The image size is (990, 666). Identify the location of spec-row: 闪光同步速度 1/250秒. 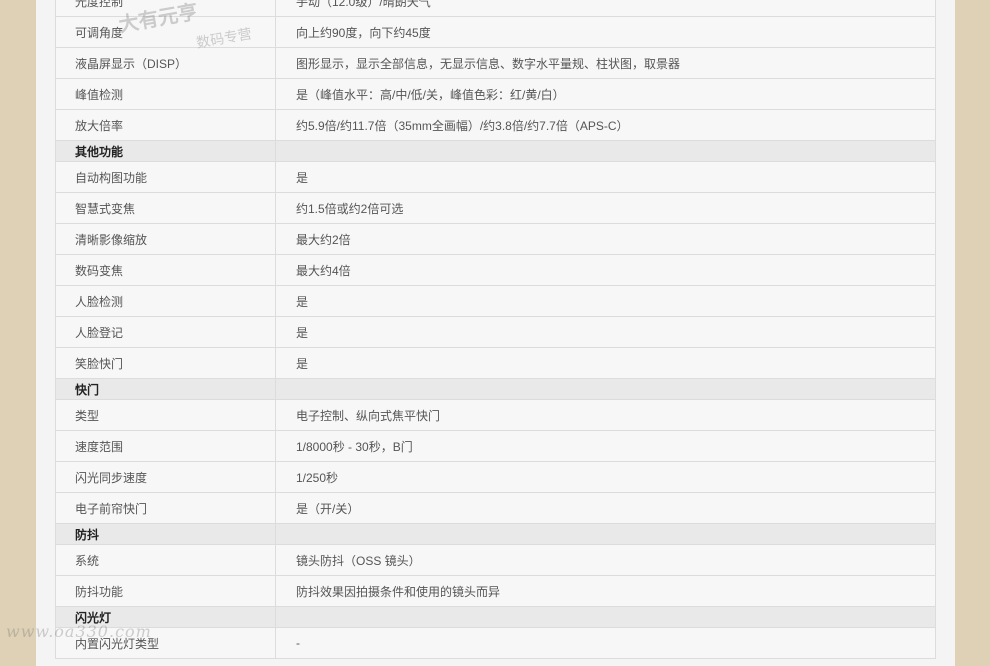
(495, 477).